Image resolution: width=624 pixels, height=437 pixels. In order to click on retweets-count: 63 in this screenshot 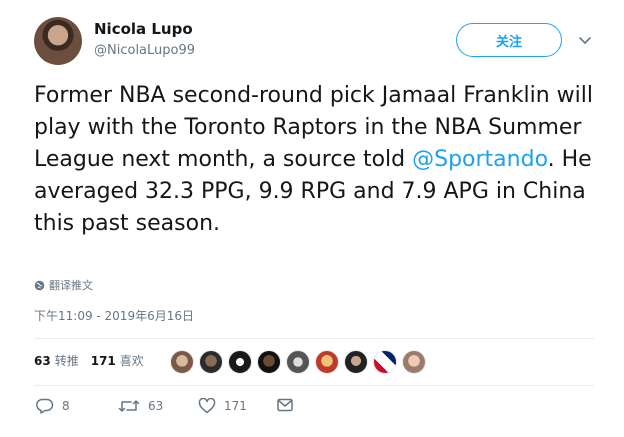, I will do `click(42, 361)`.